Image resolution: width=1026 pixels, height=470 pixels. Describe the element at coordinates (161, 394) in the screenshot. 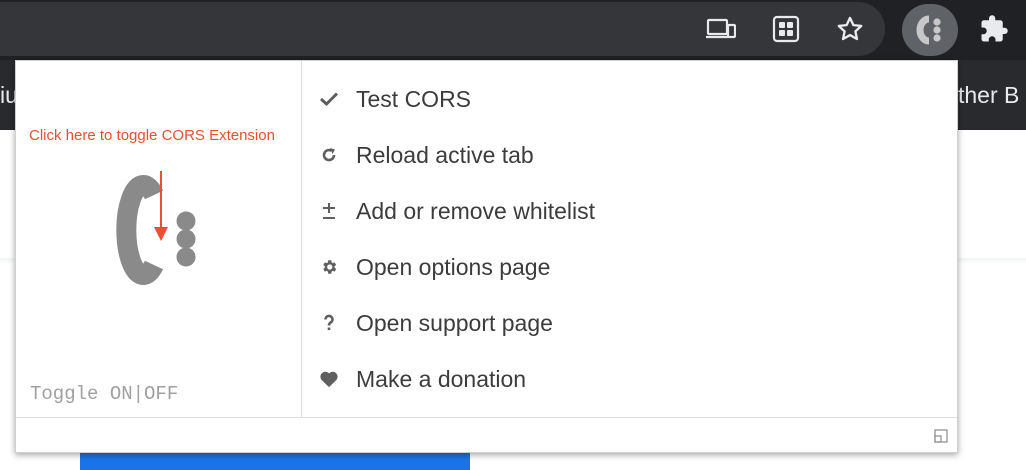

I see `toggle-off-label: OFF` at that location.